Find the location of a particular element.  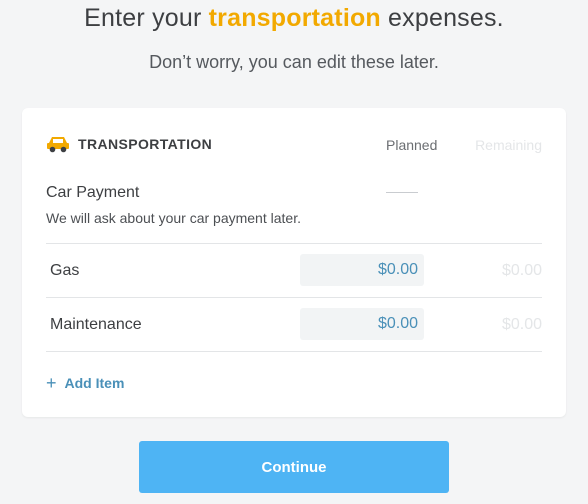

column-header-remaining: Remaining is located at coordinates (508, 145).